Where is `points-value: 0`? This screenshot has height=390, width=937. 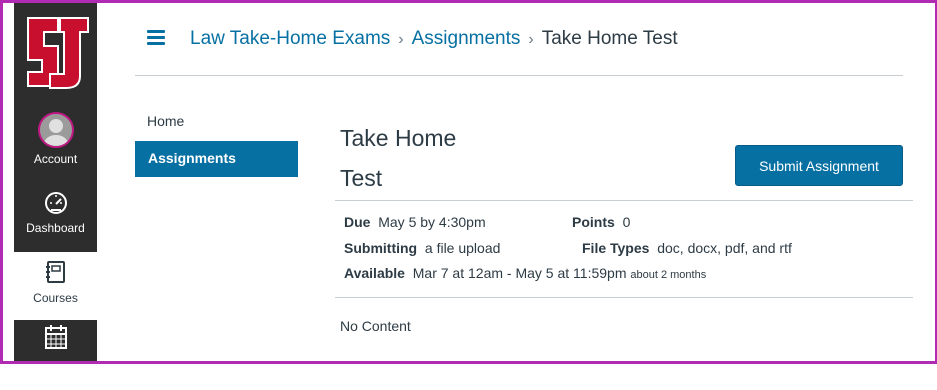 points-value: 0 is located at coordinates (626, 222).